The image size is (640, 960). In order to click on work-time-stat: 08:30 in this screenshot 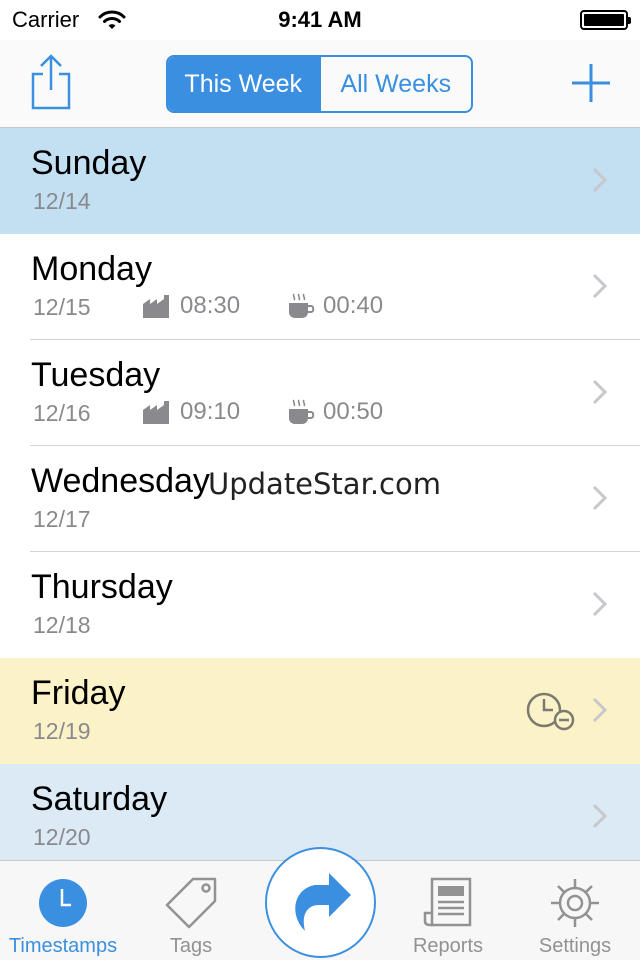, I will do `click(191, 306)`.